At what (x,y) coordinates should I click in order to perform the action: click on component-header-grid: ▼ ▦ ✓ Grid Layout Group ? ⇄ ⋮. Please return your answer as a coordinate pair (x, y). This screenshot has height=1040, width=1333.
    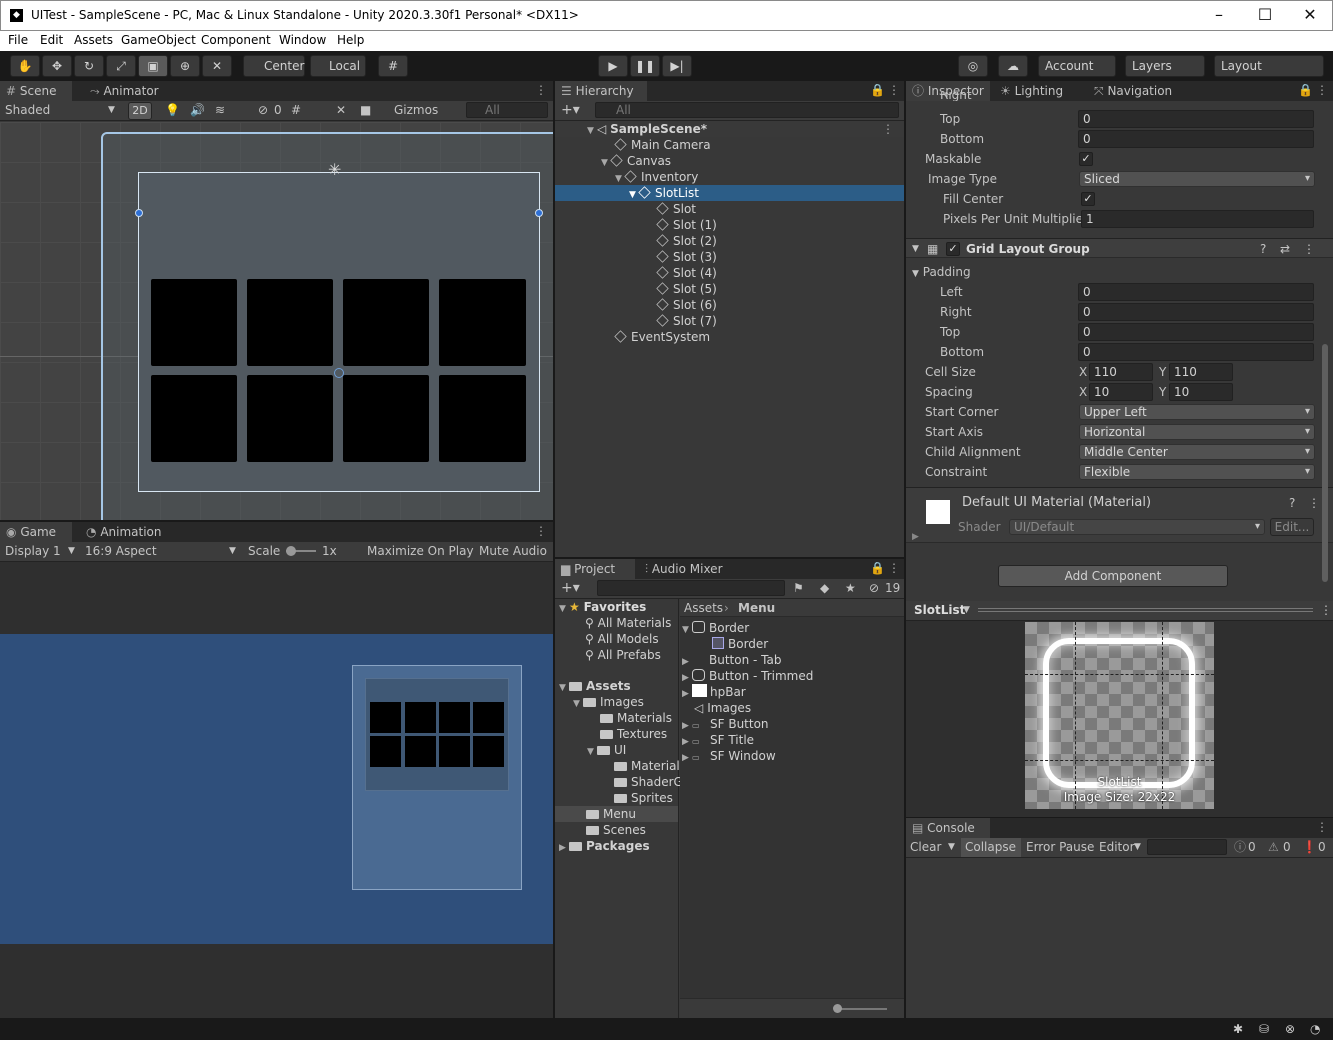
    Looking at the image, I should click on (1119, 248).